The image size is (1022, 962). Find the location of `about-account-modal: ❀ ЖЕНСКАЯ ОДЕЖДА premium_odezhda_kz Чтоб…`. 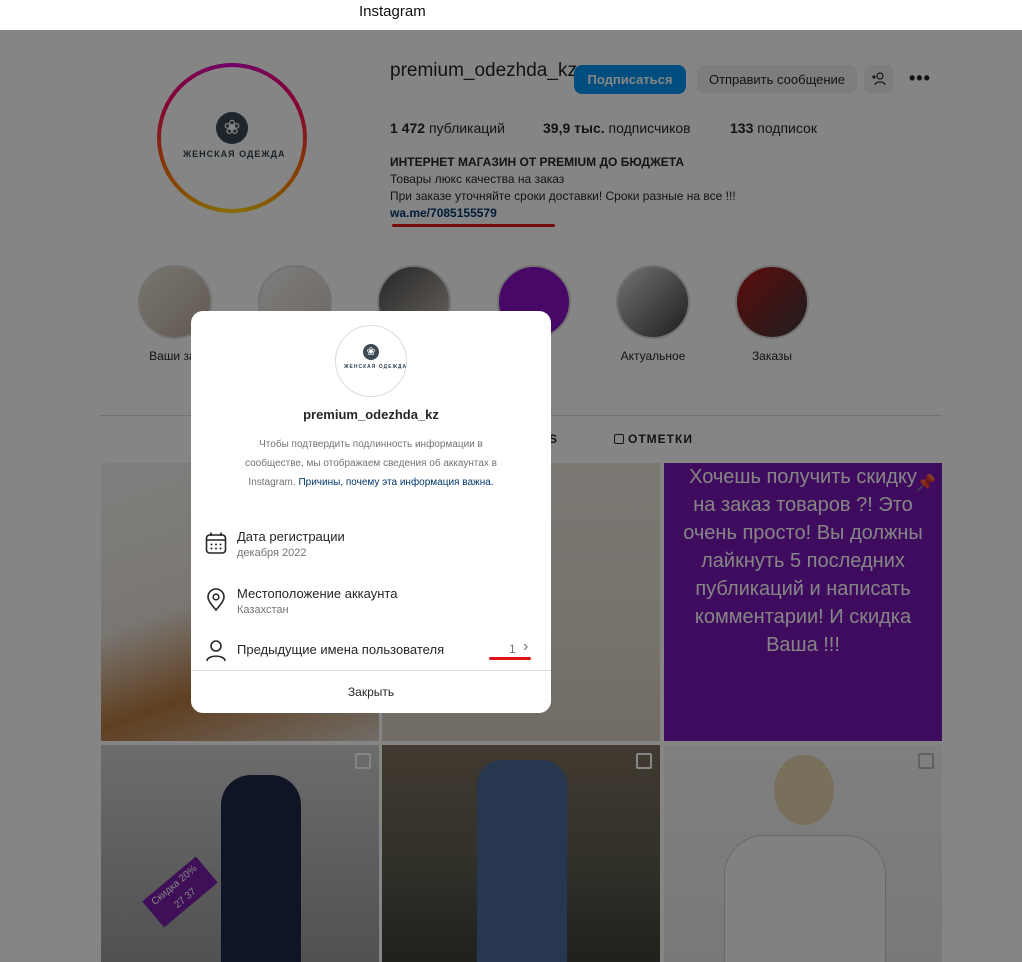

about-account-modal: ❀ ЖЕНСКАЯ ОДЕЖДА premium_odezhda_kz Чтоб… is located at coordinates (371, 512).